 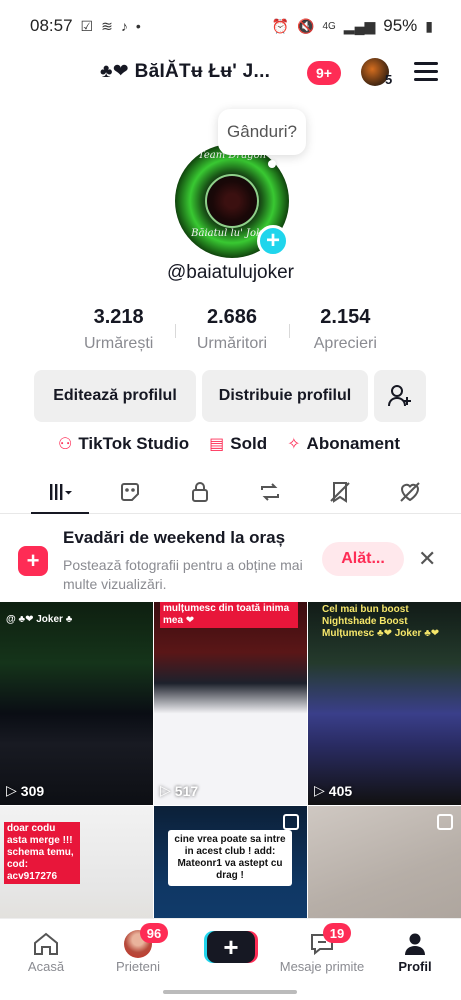 What do you see at coordinates (65, 444) in the screenshot?
I see `studio-icon: ⚇` at bounding box center [65, 444].